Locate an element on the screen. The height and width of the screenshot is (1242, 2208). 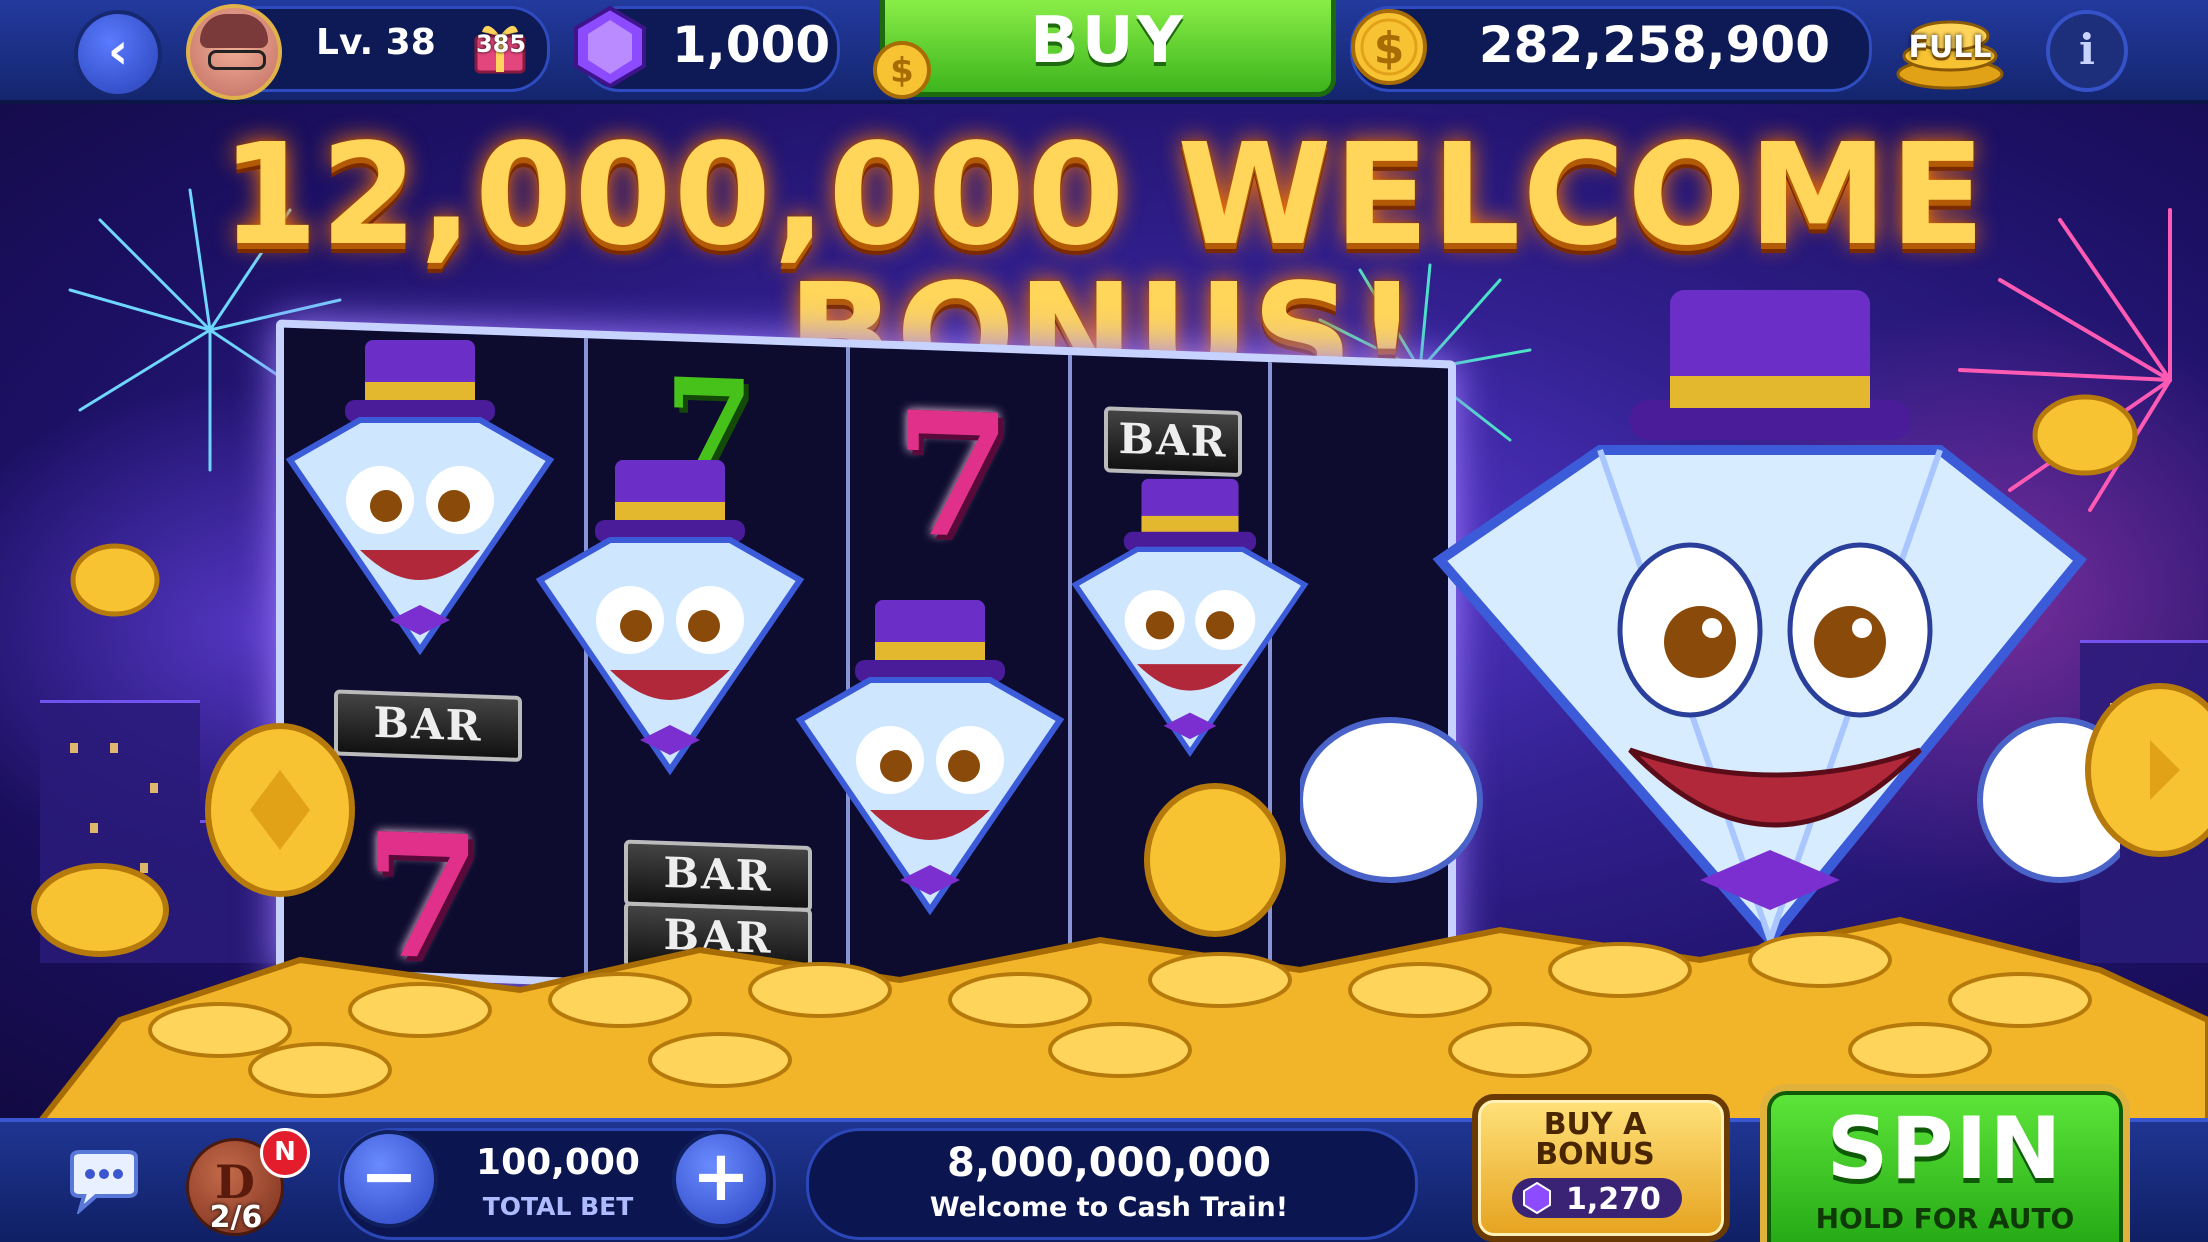
buy-bonus-price: 1,270 is located at coordinates (1613, 1199).